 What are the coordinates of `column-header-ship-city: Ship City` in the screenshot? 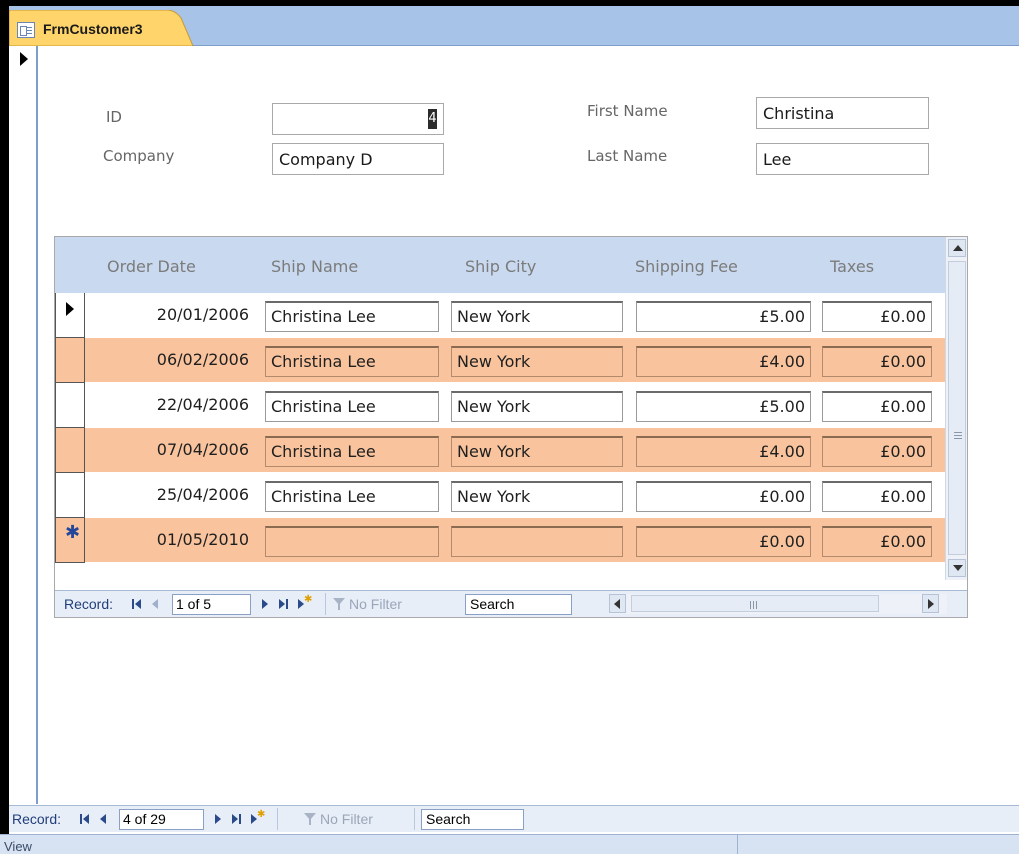 It's located at (500, 266).